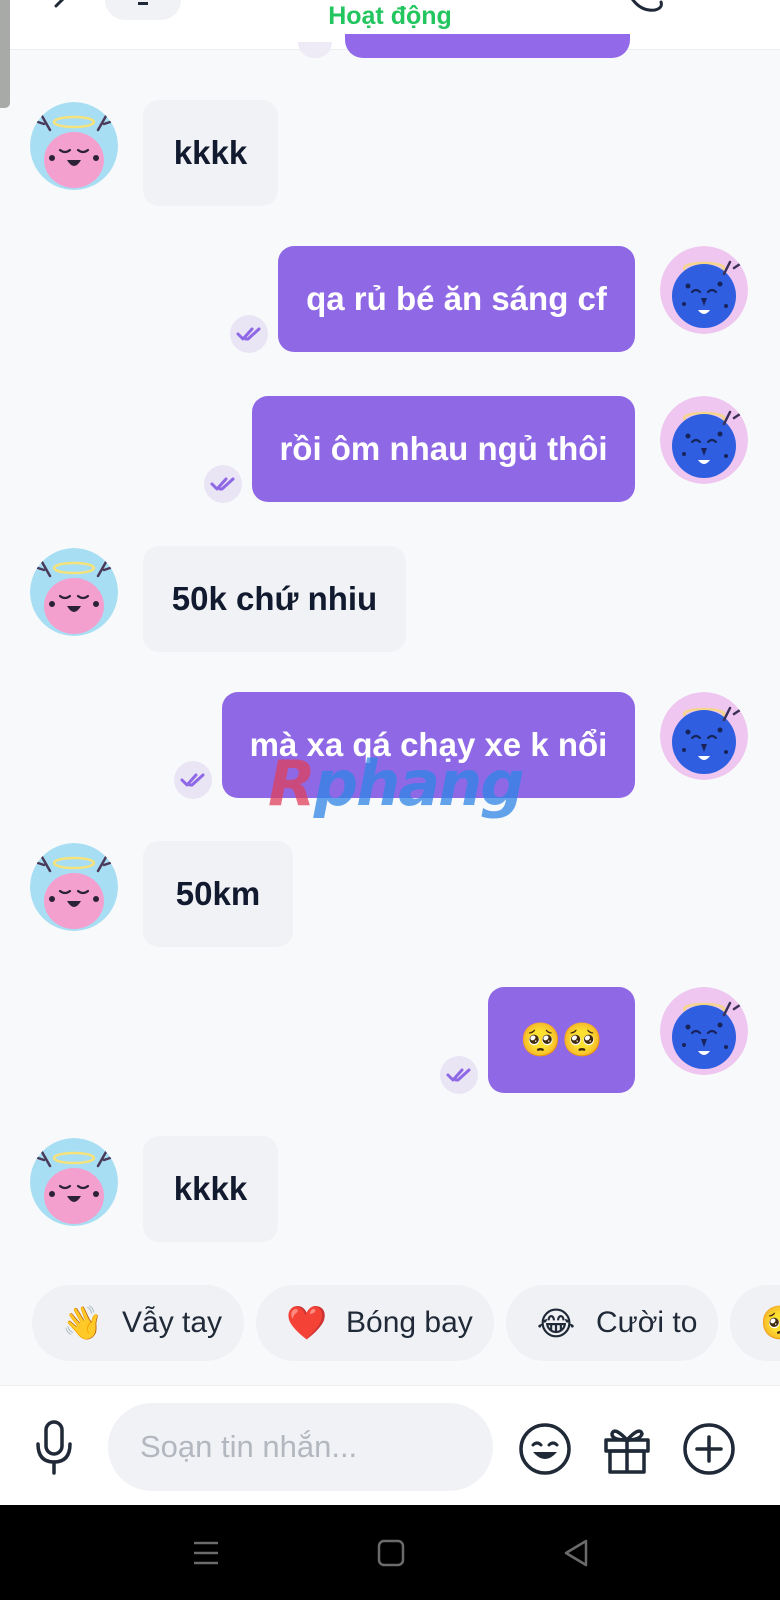 The width and height of the screenshot is (780, 1600). Describe the element at coordinates (561, 1040) in the screenshot. I see `message-bubble: 🥺🥺` at that location.